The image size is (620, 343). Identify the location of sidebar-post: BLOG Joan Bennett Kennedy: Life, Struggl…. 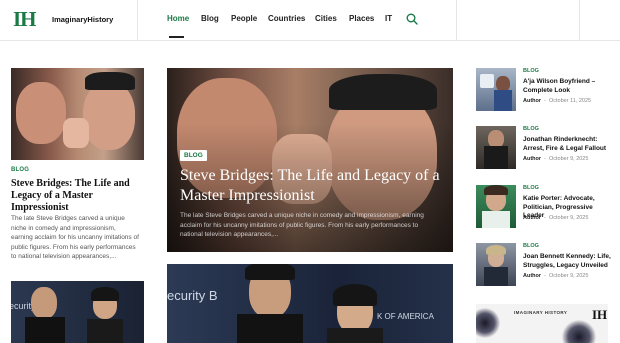
(546, 265).